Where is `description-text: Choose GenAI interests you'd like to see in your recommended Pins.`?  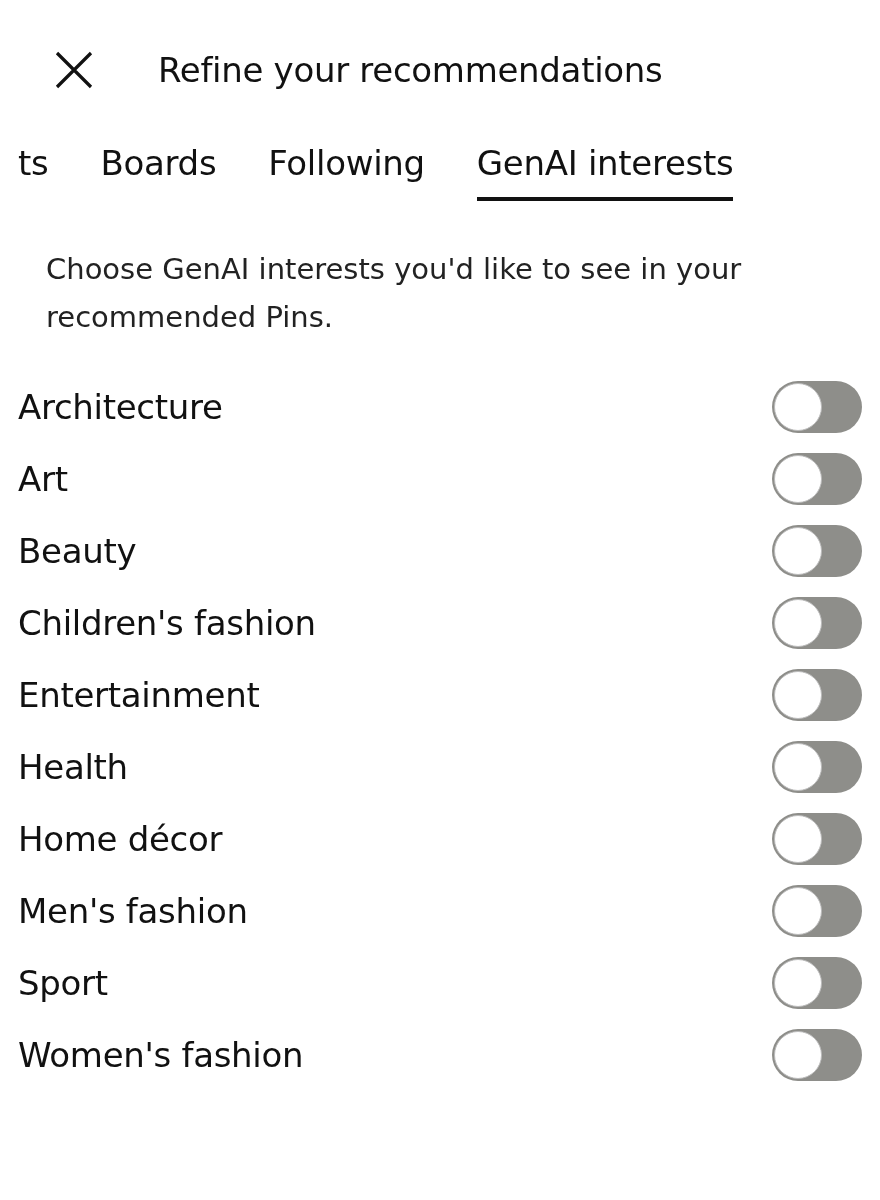 description-text: Choose GenAI interests you'd like to see in your recommended Pins. is located at coordinates (394, 293).